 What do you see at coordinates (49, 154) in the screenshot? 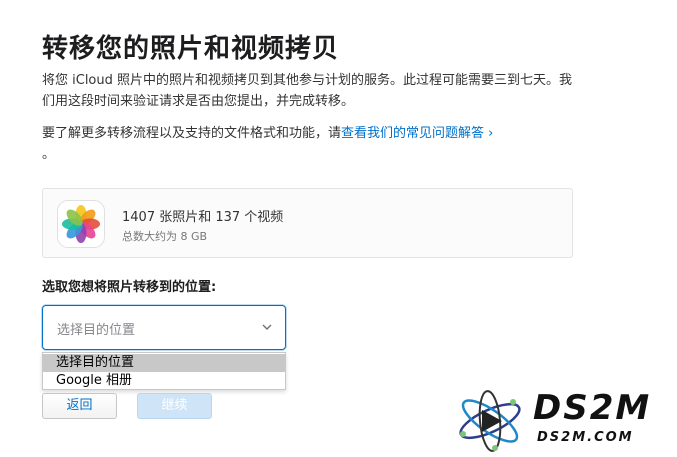
I see `learn-more-suffix: 。` at bounding box center [49, 154].